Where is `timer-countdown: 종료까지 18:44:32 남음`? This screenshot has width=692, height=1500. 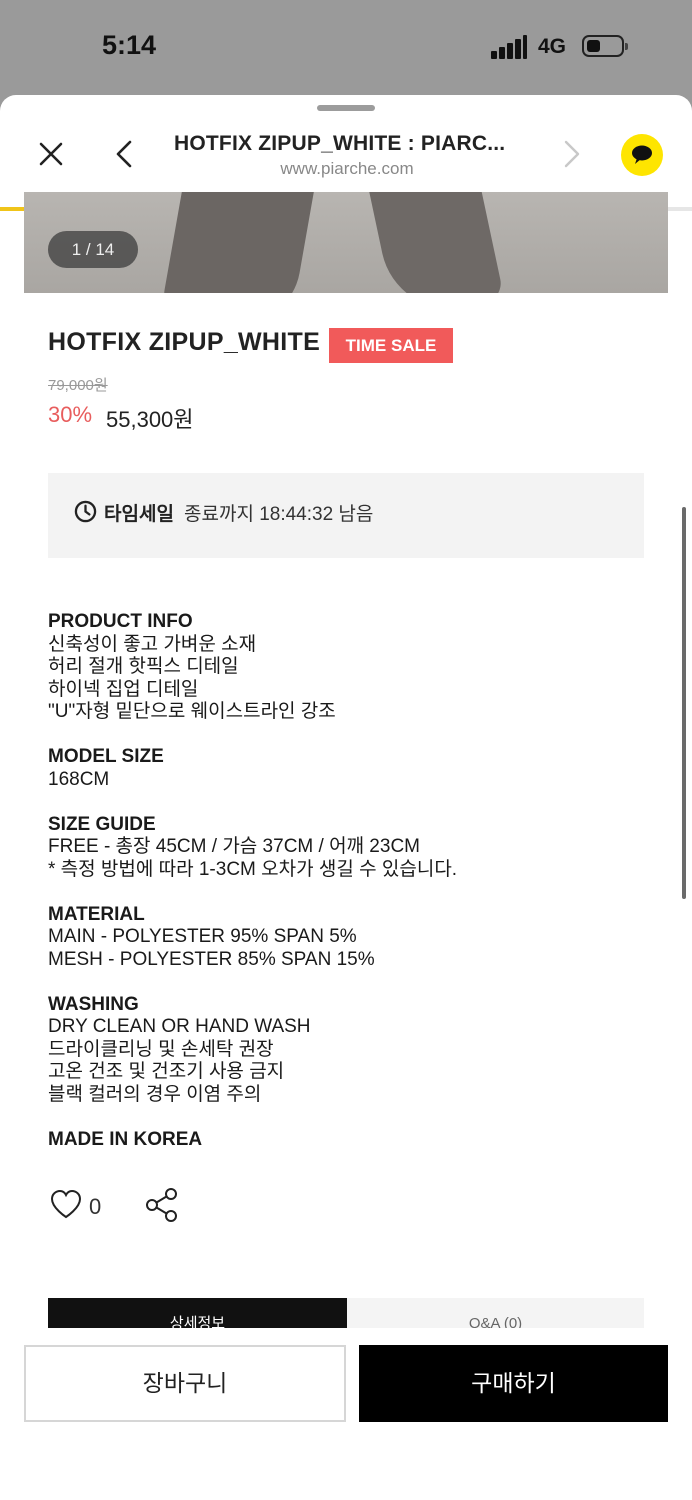 timer-countdown: 종료까지 18:44:32 남음 is located at coordinates (279, 514).